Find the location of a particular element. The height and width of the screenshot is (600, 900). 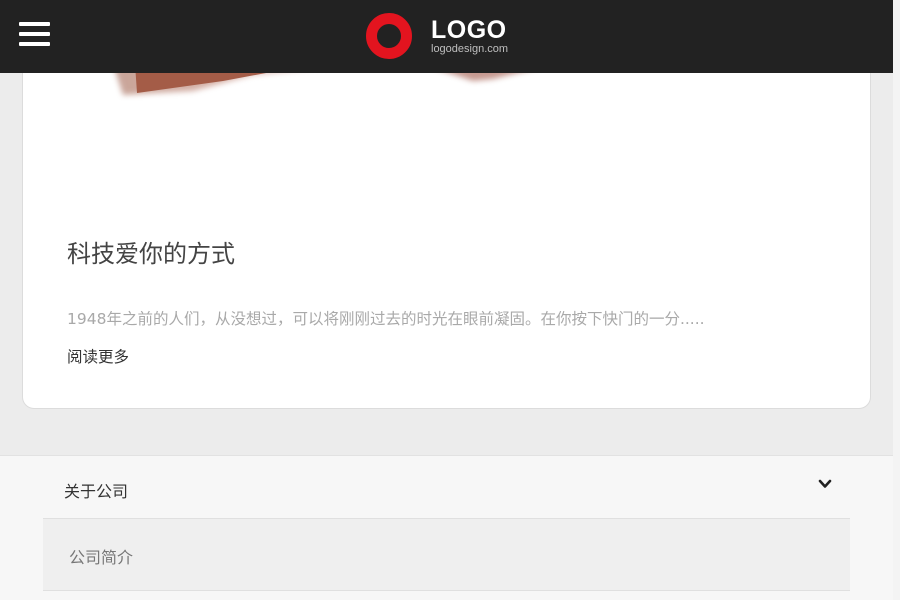

chevron-down-icon is located at coordinates (825, 484).